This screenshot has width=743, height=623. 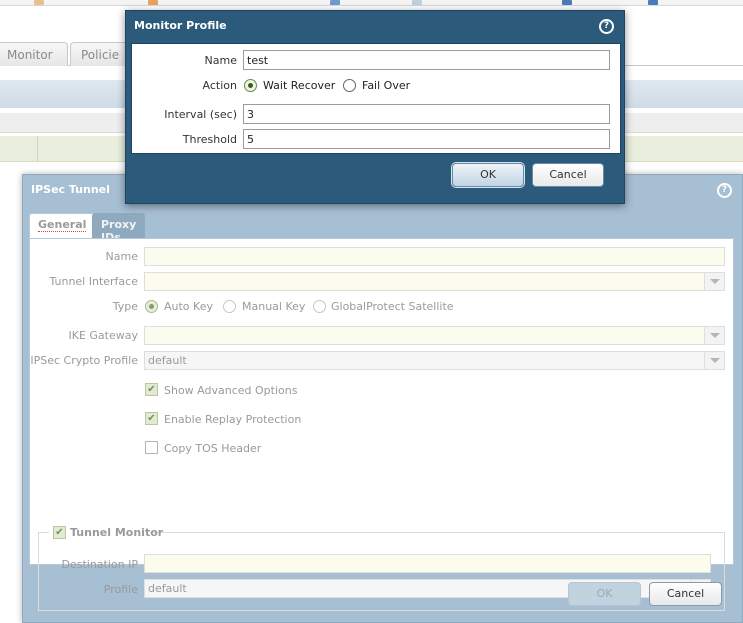 I want to click on tunnel-interface-select, so click(x=434, y=281).